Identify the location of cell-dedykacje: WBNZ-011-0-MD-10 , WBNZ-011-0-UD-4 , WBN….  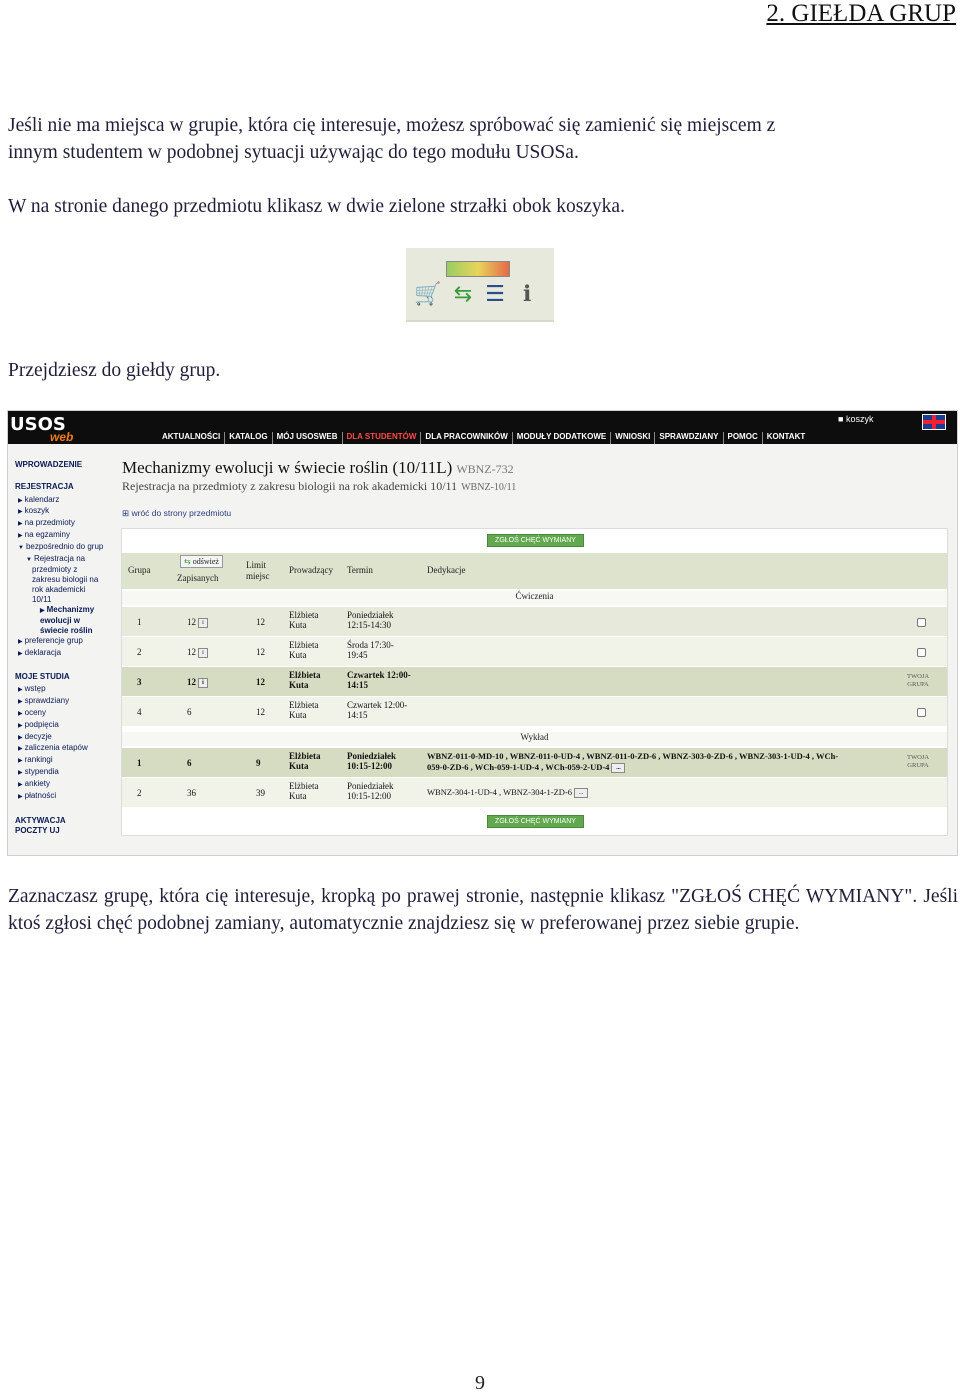
(633, 762).